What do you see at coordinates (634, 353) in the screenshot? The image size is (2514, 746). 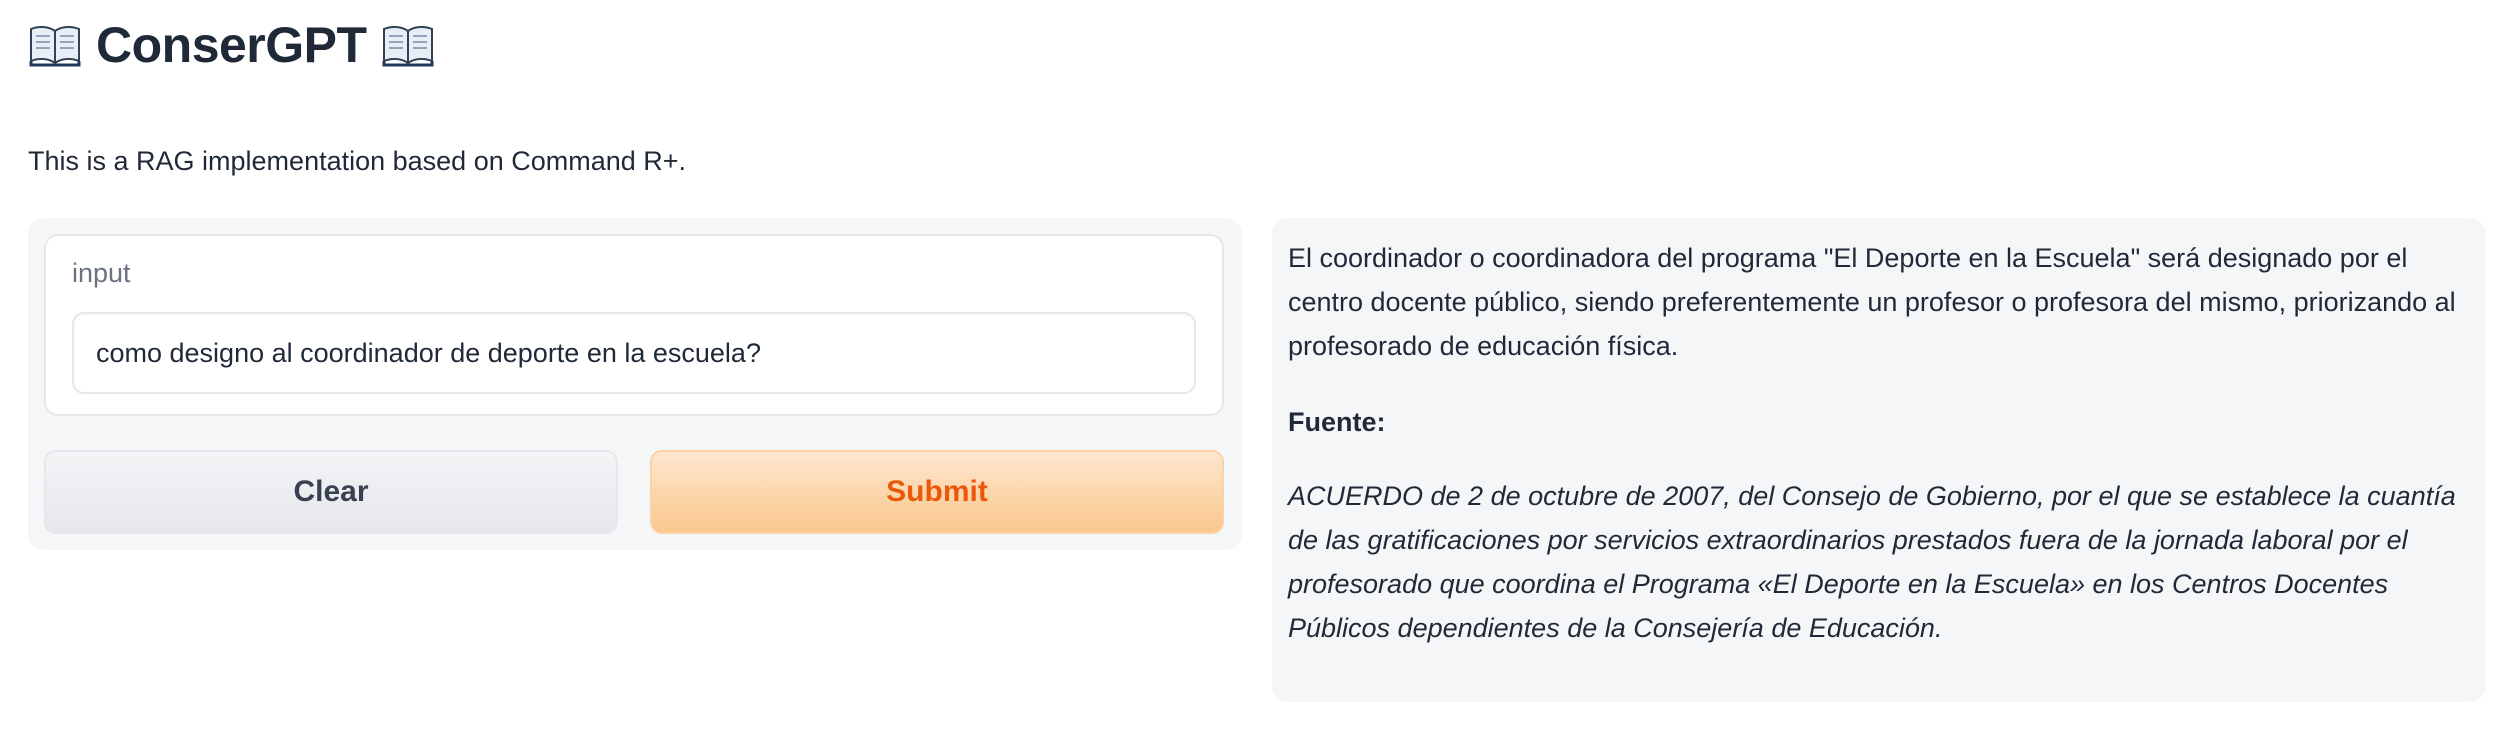 I see `question-input` at bounding box center [634, 353].